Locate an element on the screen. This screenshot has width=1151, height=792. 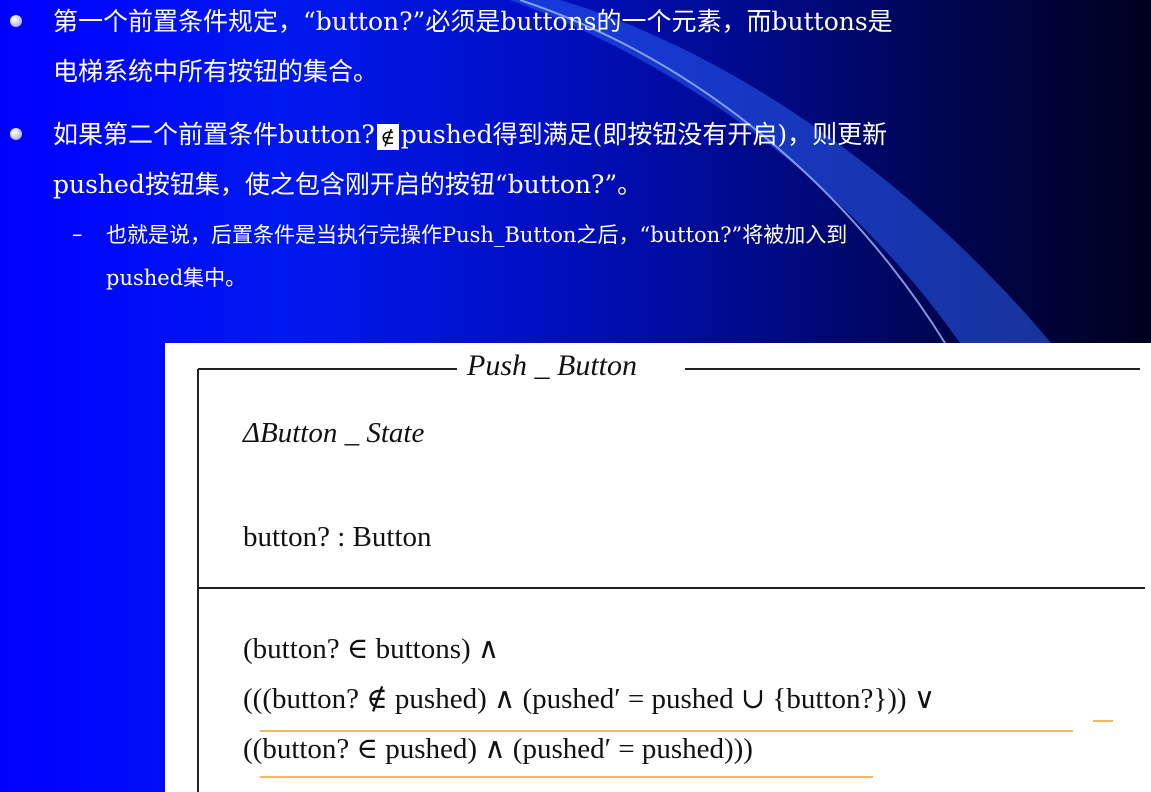
bullet-2-line-1: 如果第二个前置条件button? ∉ pushed得到满足(即按钮没有开启)，则更新 is located at coordinates (470, 135).